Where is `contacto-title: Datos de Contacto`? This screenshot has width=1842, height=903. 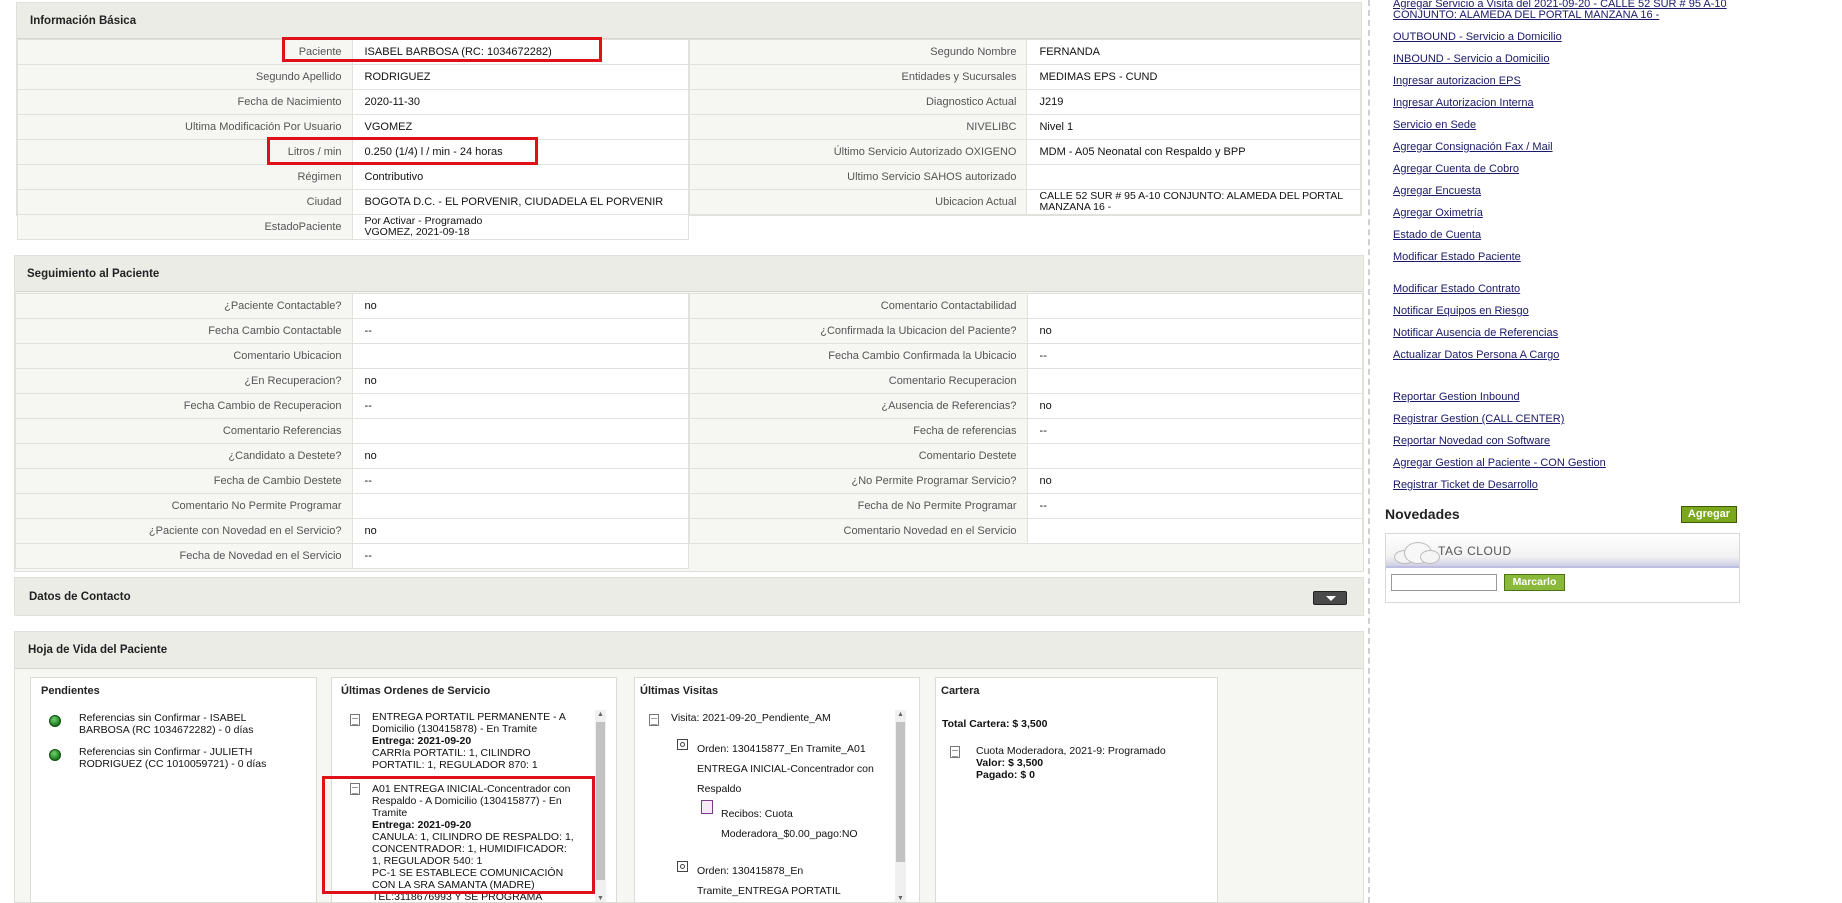
contacto-title: Datos de Contacto is located at coordinates (80, 597).